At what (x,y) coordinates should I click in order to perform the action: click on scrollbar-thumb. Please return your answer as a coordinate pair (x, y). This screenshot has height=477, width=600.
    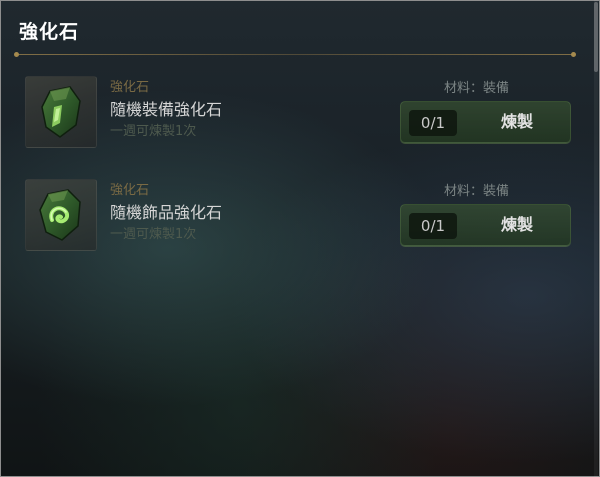
    Looking at the image, I should click on (596, 37).